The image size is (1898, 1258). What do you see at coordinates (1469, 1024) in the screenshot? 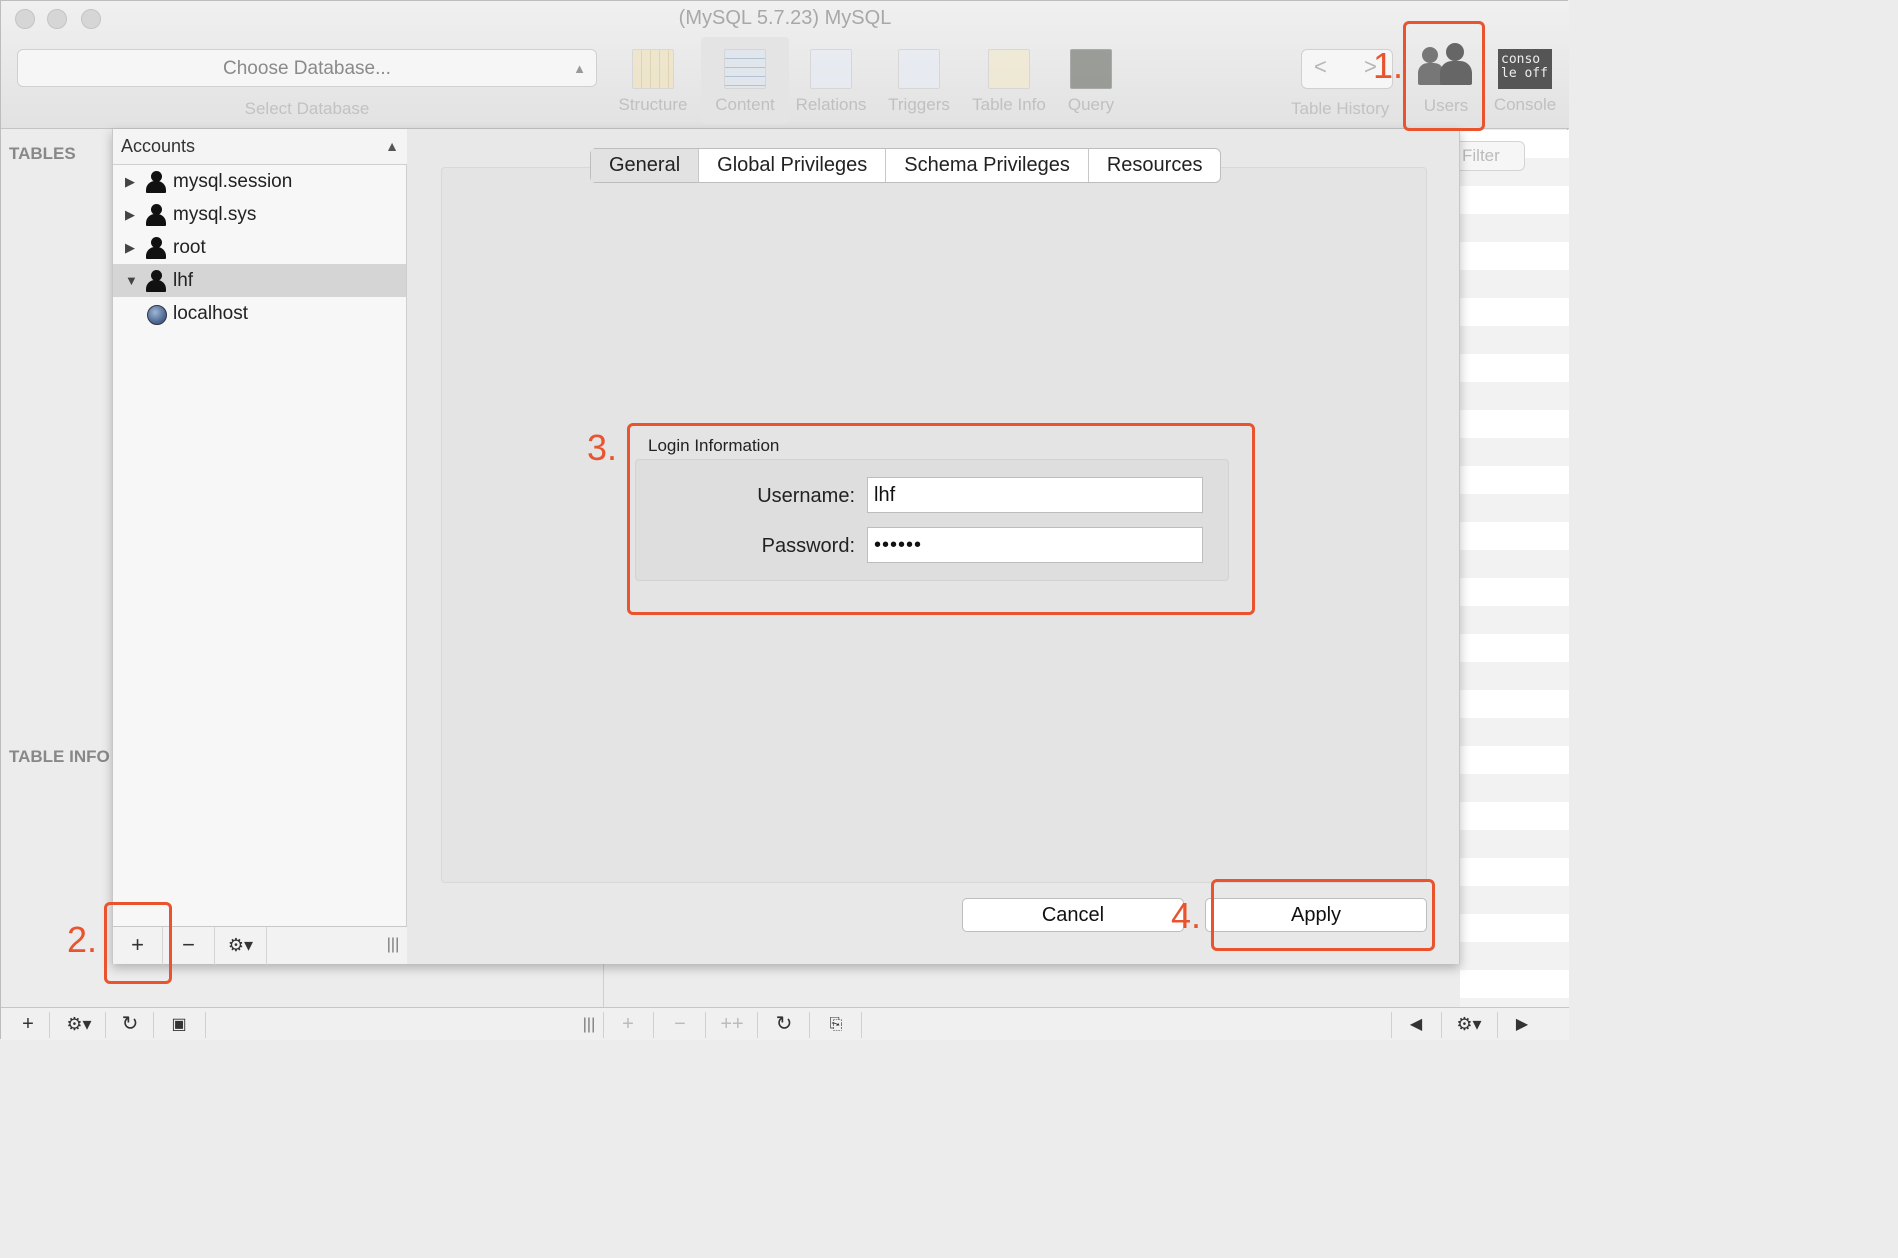
I see `pagination-gear-icon: ⚙▾` at bounding box center [1469, 1024].